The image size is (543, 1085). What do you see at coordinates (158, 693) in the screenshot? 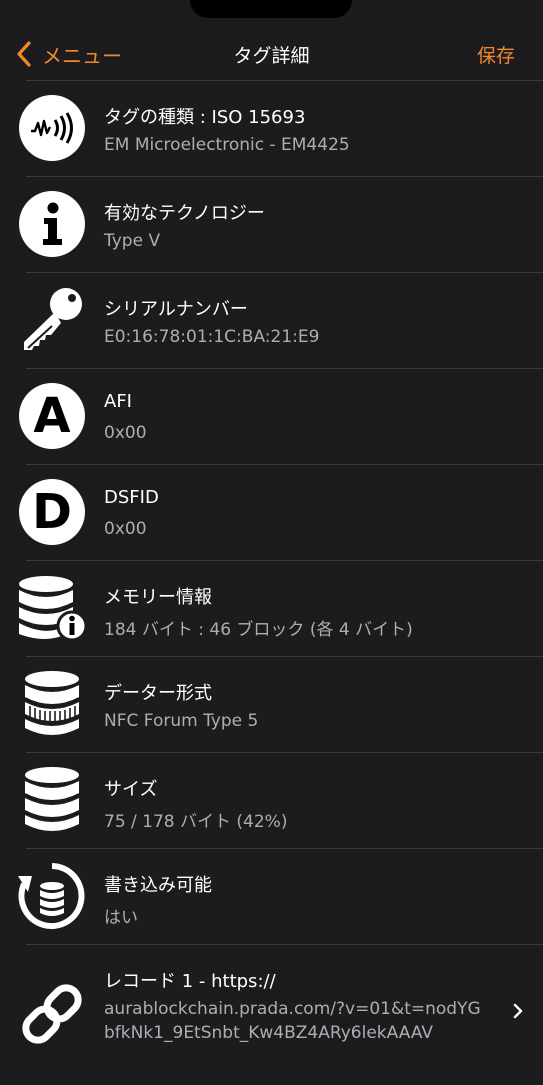
I see `data-format-label: データー形式` at bounding box center [158, 693].